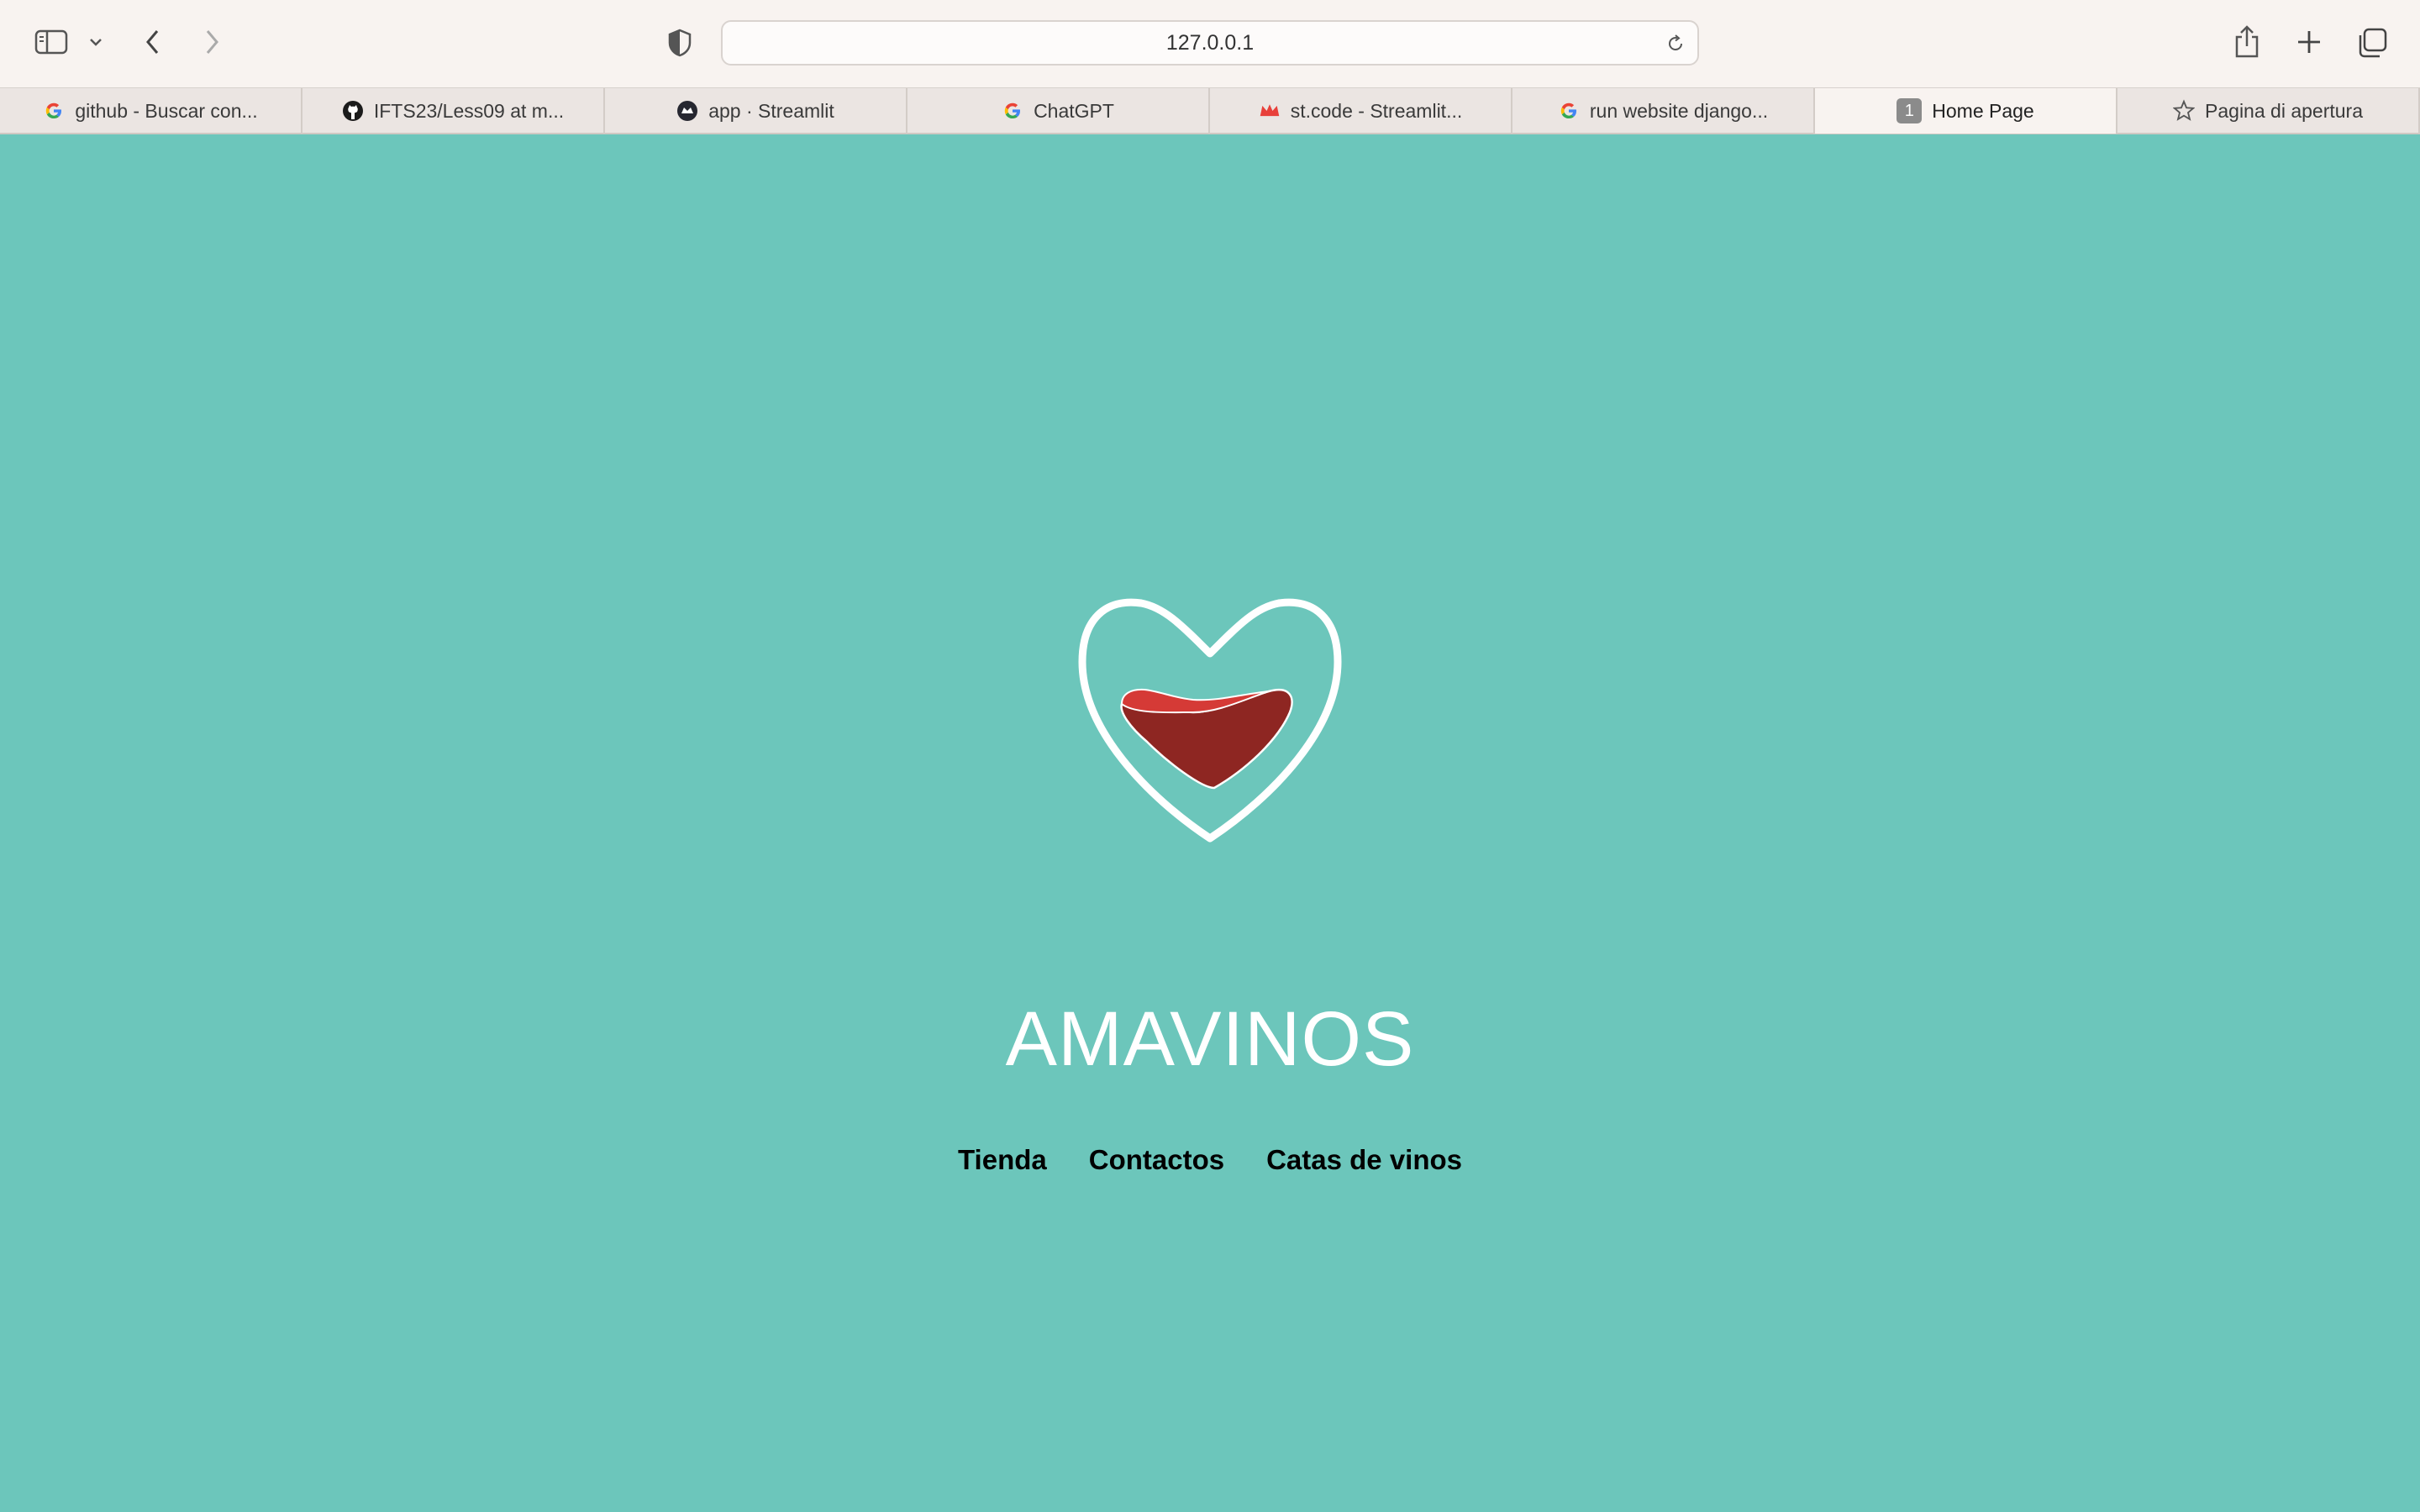 The height and width of the screenshot is (1512, 2420). Describe the element at coordinates (1156, 1160) in the screenshot. I see `nav-link-contactos: Contactos` at that location.